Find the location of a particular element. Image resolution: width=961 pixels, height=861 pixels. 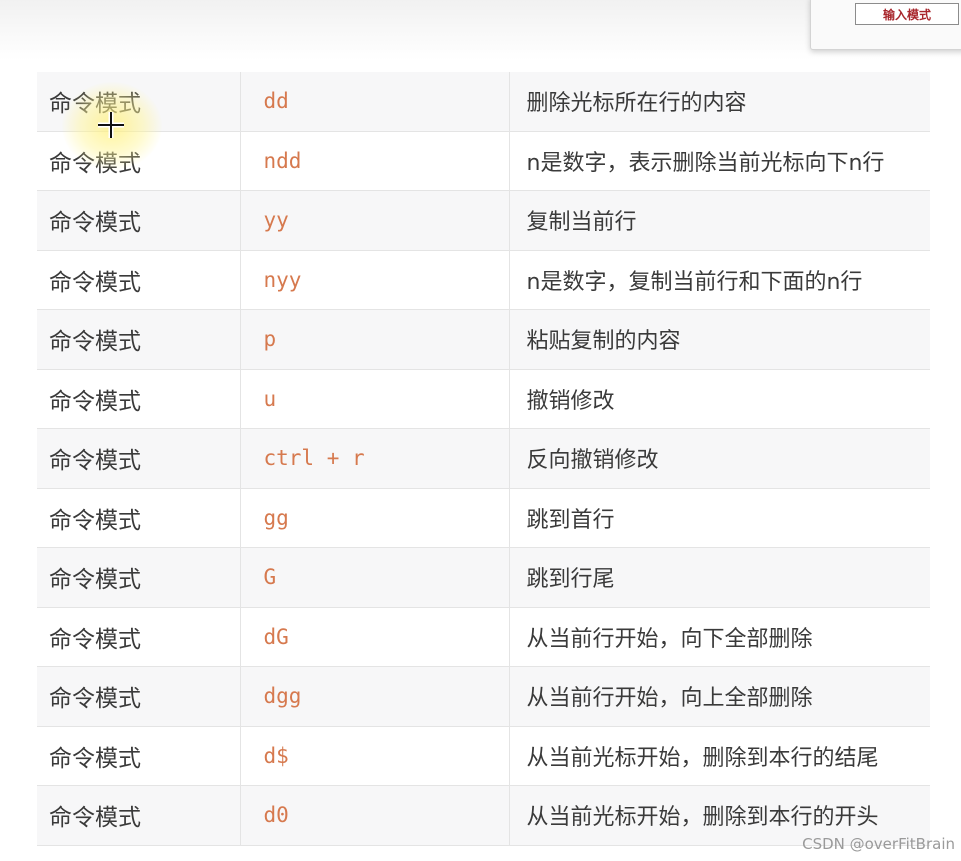

description-cell: 跳到首行 is located at coordinates (719, 518).